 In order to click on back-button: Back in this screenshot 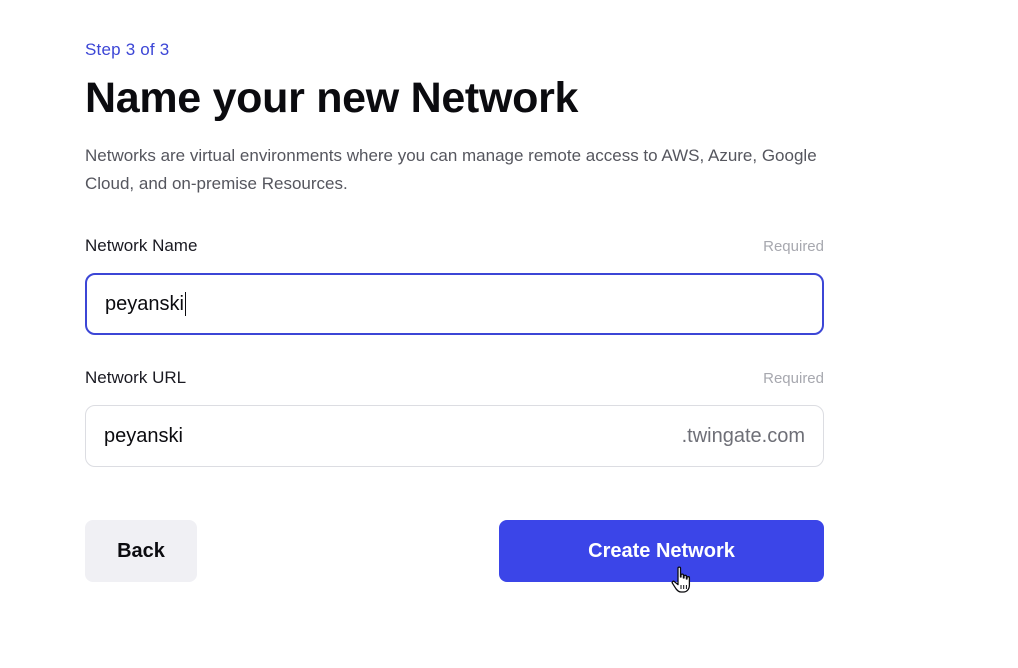, I will do `click(141, 551)`.